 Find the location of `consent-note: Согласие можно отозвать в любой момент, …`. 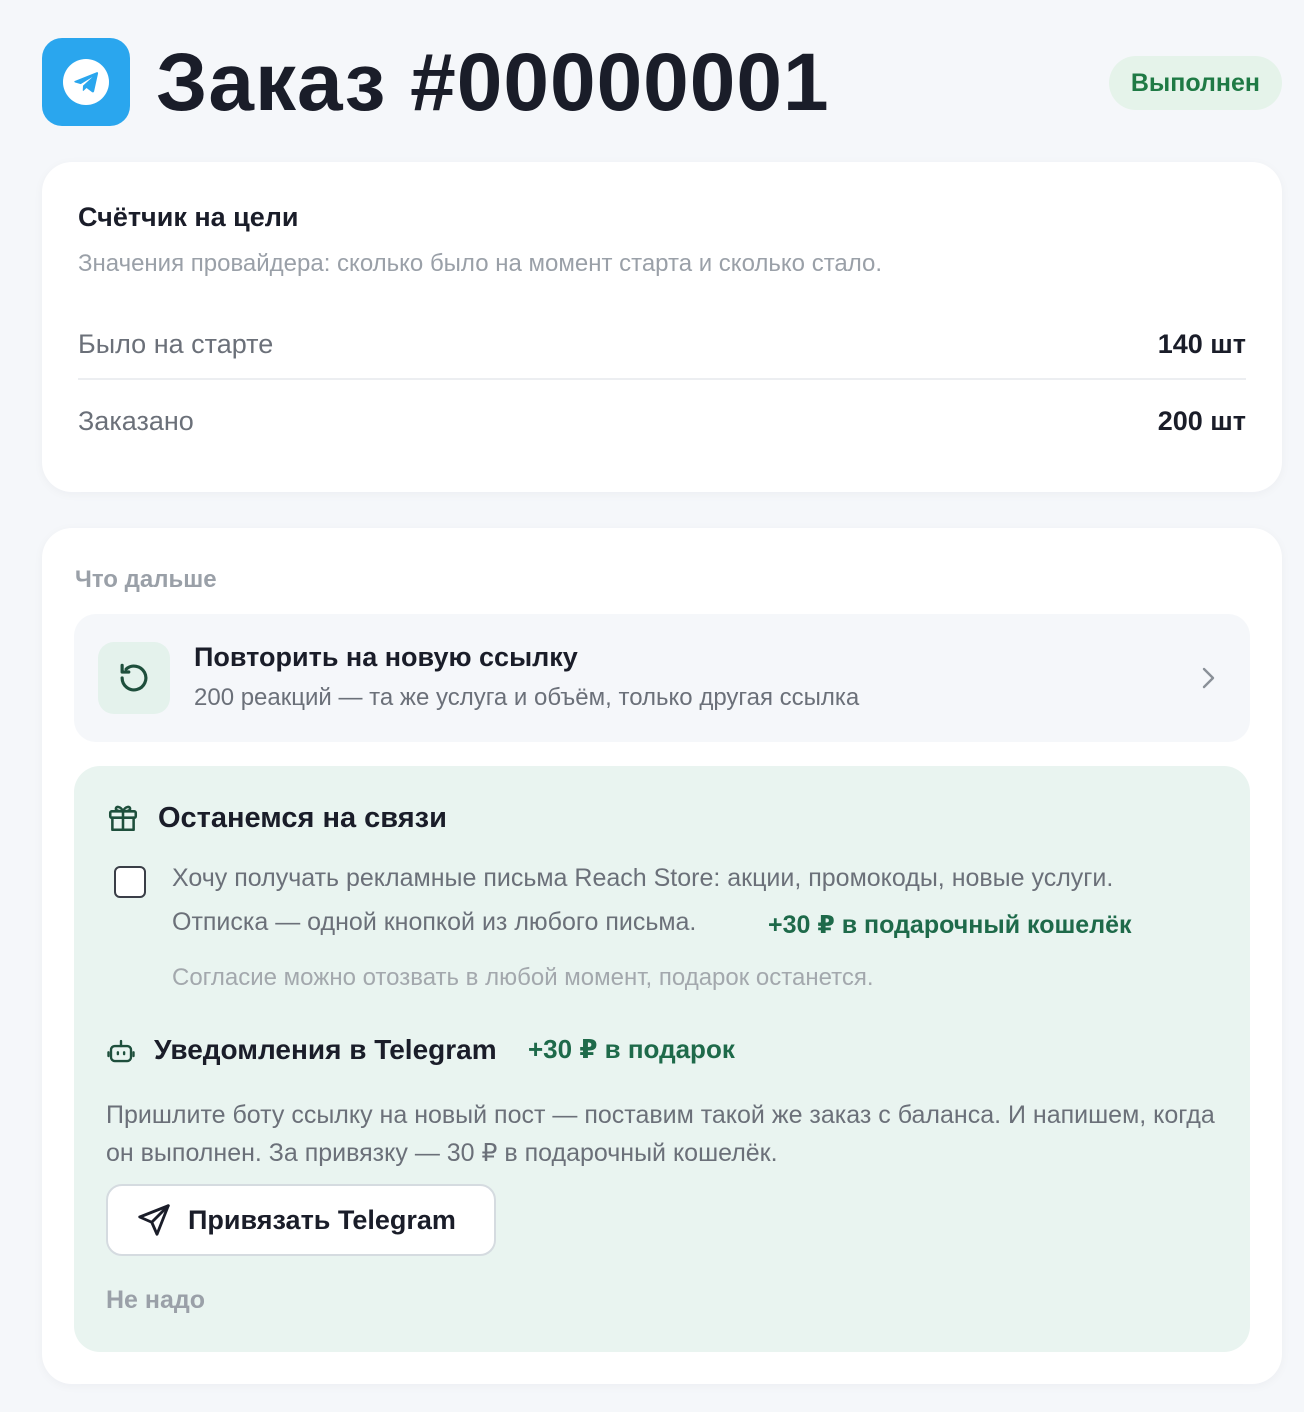

consent-note: Согласие можно отозвать в любой момент, … is located at coordinates (523, 977).